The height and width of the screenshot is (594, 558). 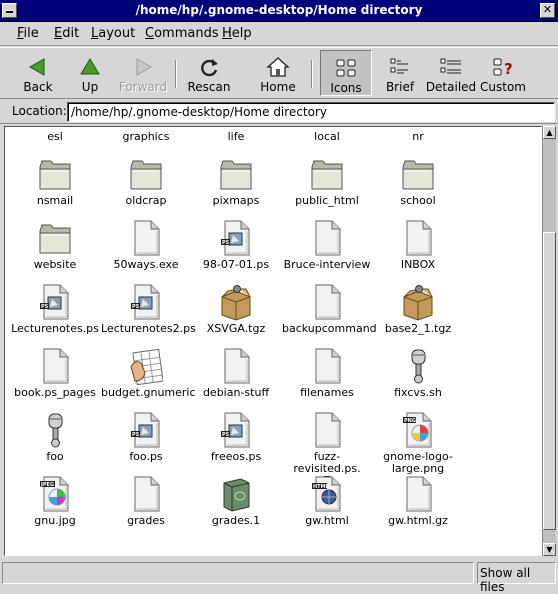 I want to click on file-item: pixmaps, so click(x=236, y=183).